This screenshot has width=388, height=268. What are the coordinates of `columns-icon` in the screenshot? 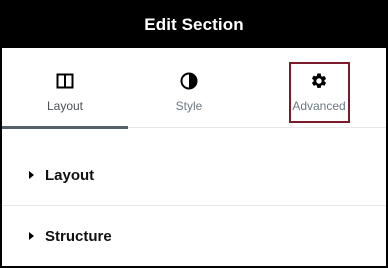 It's located at (65, 81).